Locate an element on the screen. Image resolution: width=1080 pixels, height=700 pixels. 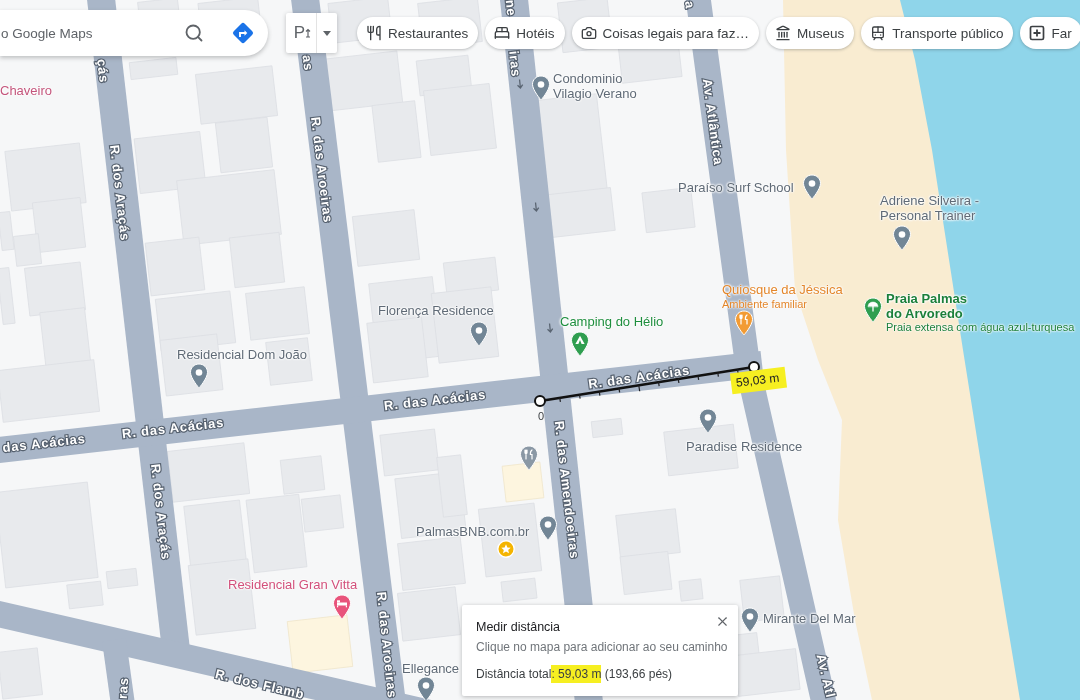
place-label: Residencial Dom João is located at coordinates (242, 355).